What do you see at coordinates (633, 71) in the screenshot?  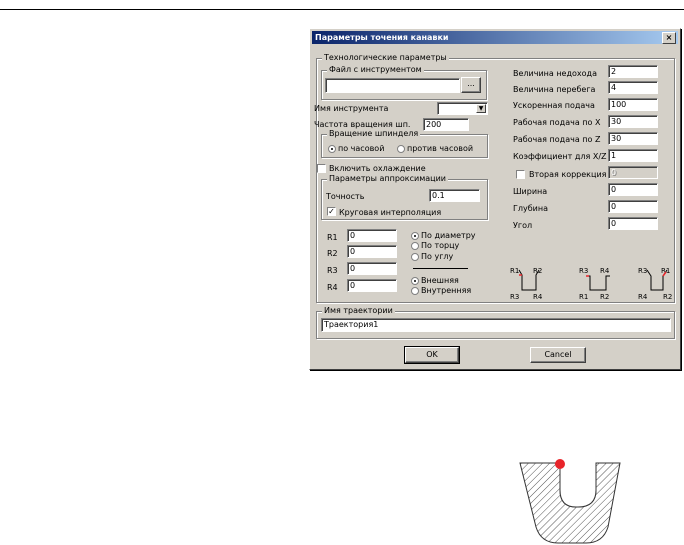 I see `undercut-input: 2` at bounding box center [633, 71].